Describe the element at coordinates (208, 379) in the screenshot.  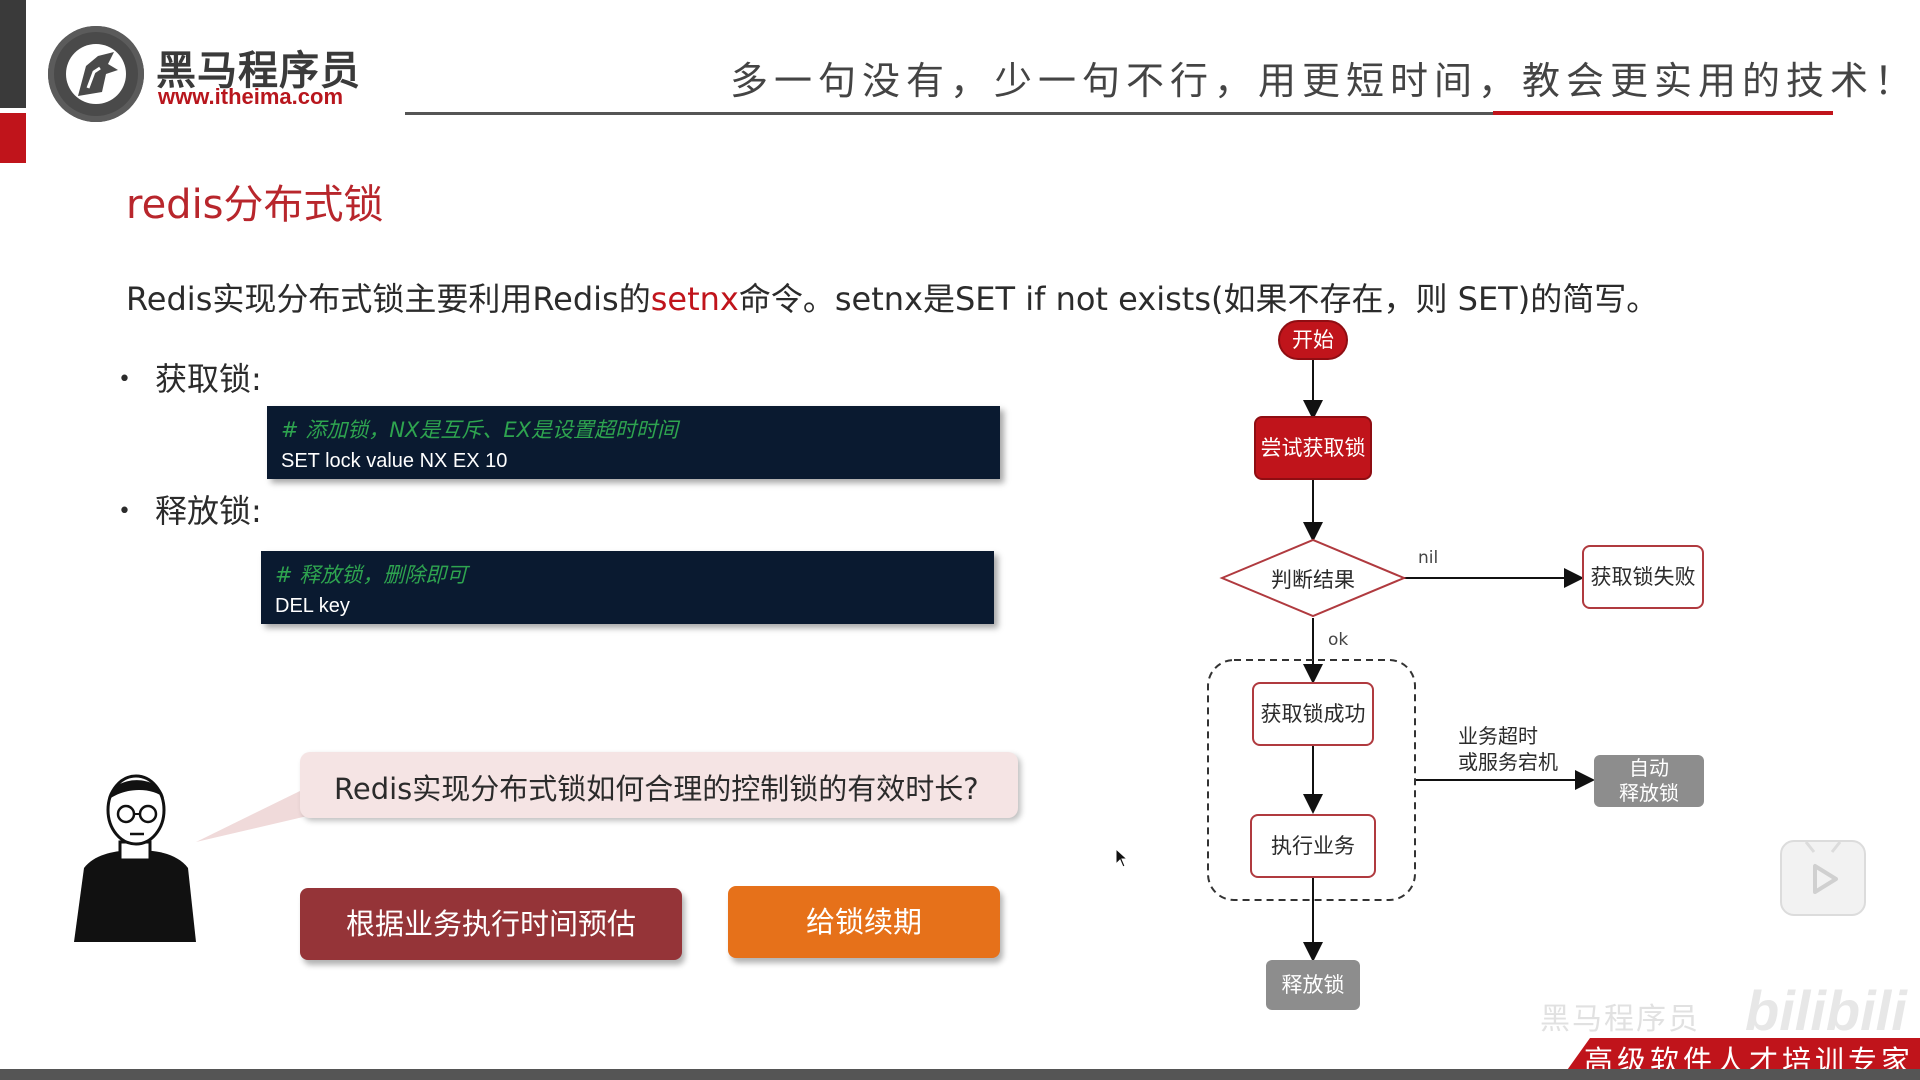
I see `bullet-acquire-label: 获取锁:` at that location.